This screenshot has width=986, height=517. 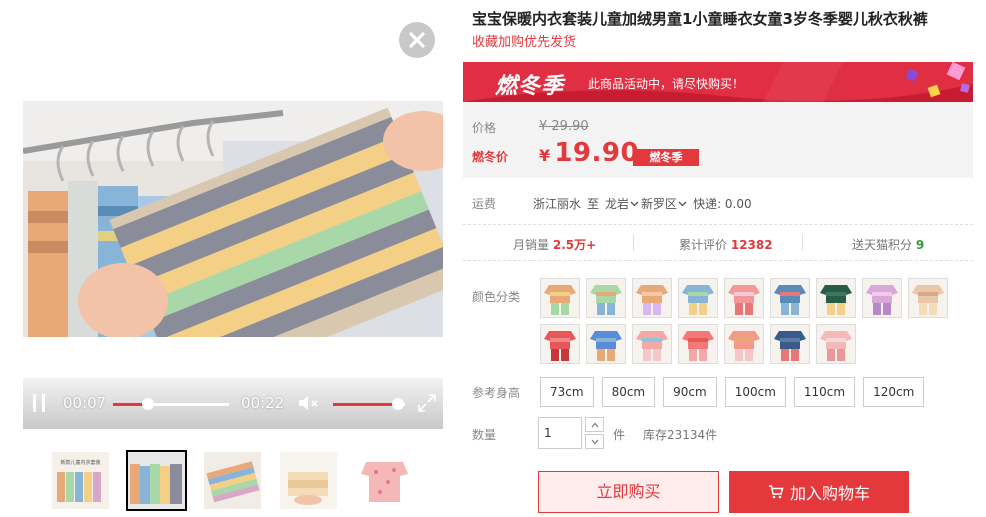 What do you see at coordinates (496, 393) in the screenshot?
I see `height-label: 参考身高` at bounding box center [496, 393].